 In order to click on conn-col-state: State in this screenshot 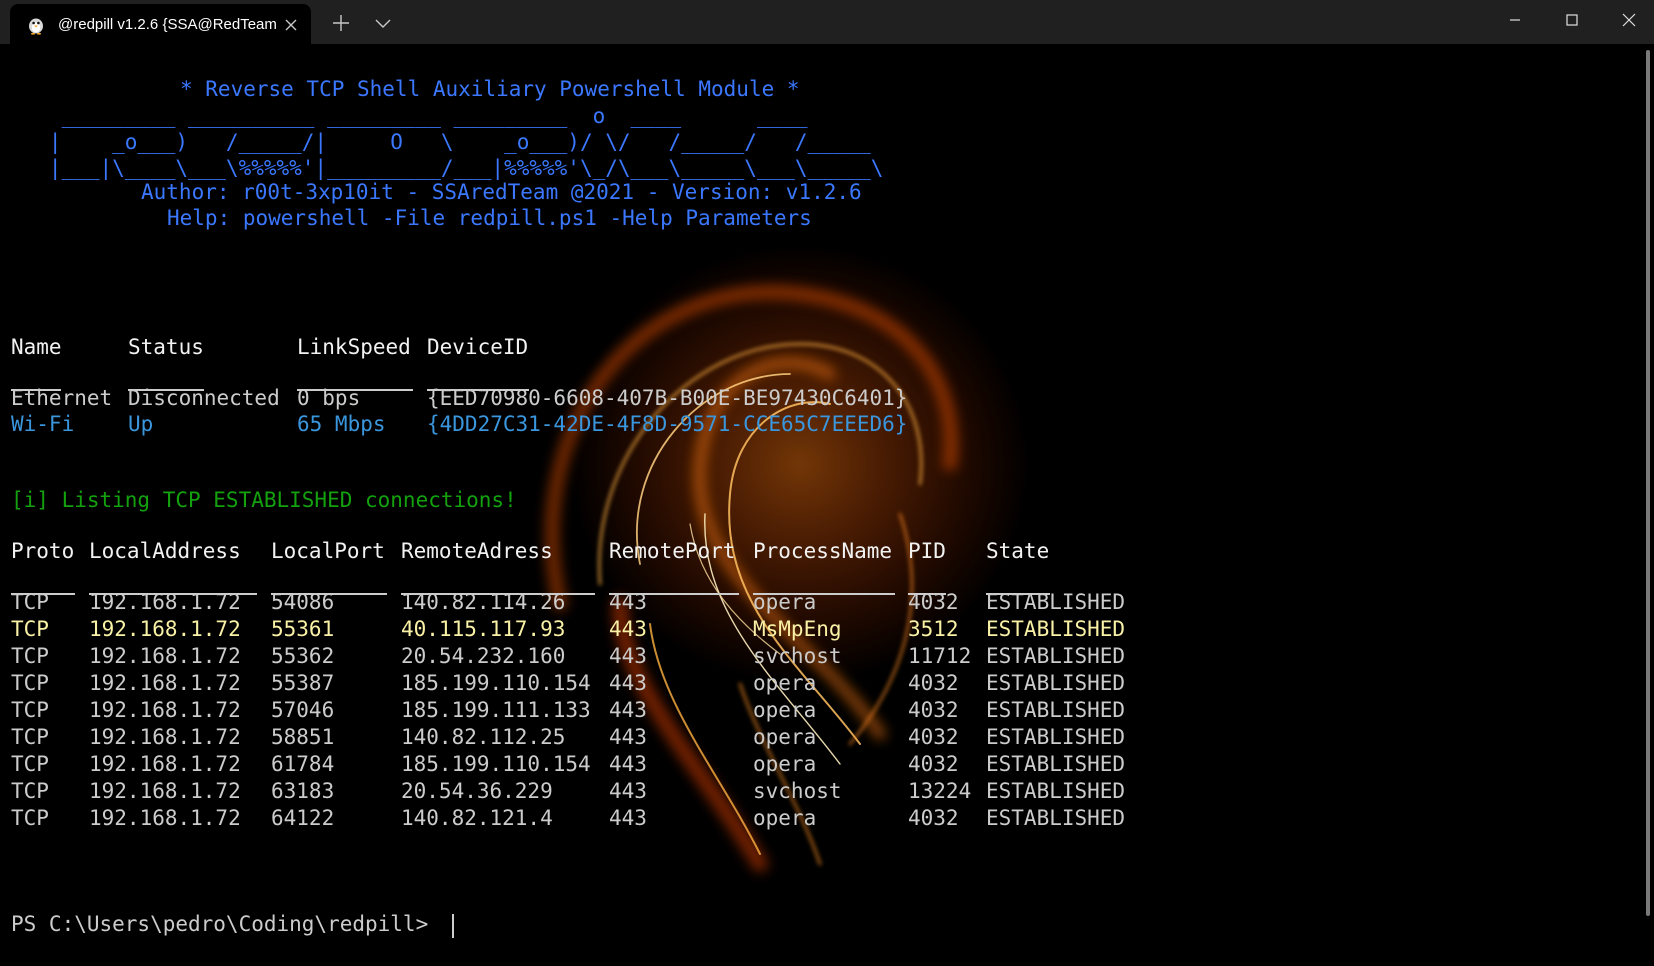, I will do `click(1018, 551)`.